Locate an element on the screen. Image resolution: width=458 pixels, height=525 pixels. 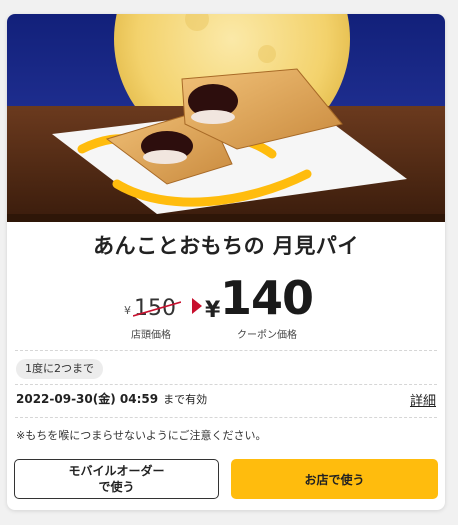
mobile-order-button-label: モバイルオーダー で使う is located at coordinates (116, 479).